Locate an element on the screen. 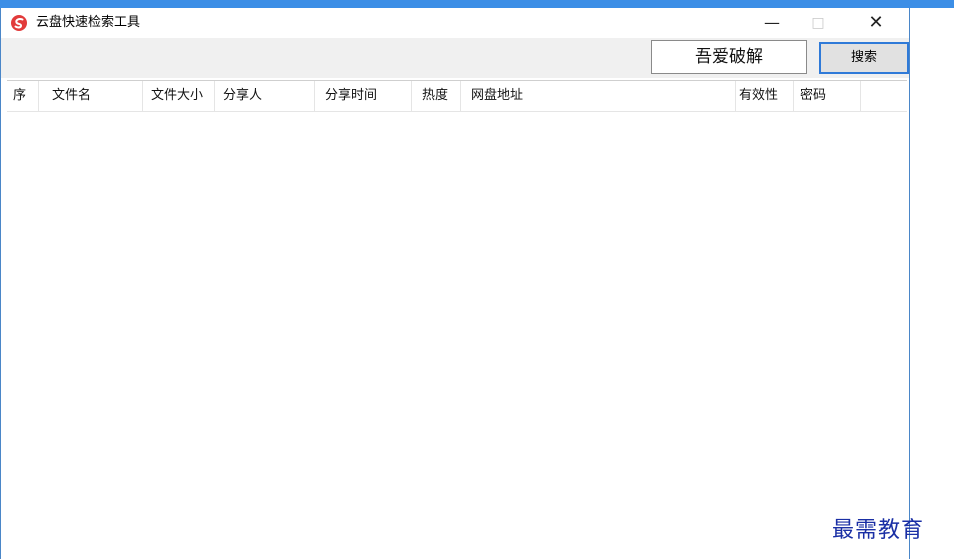 Image resolution: width=954 pixels, height=560 pixels. search-input: 吾爱破解 is located at coordinates (729, 57).